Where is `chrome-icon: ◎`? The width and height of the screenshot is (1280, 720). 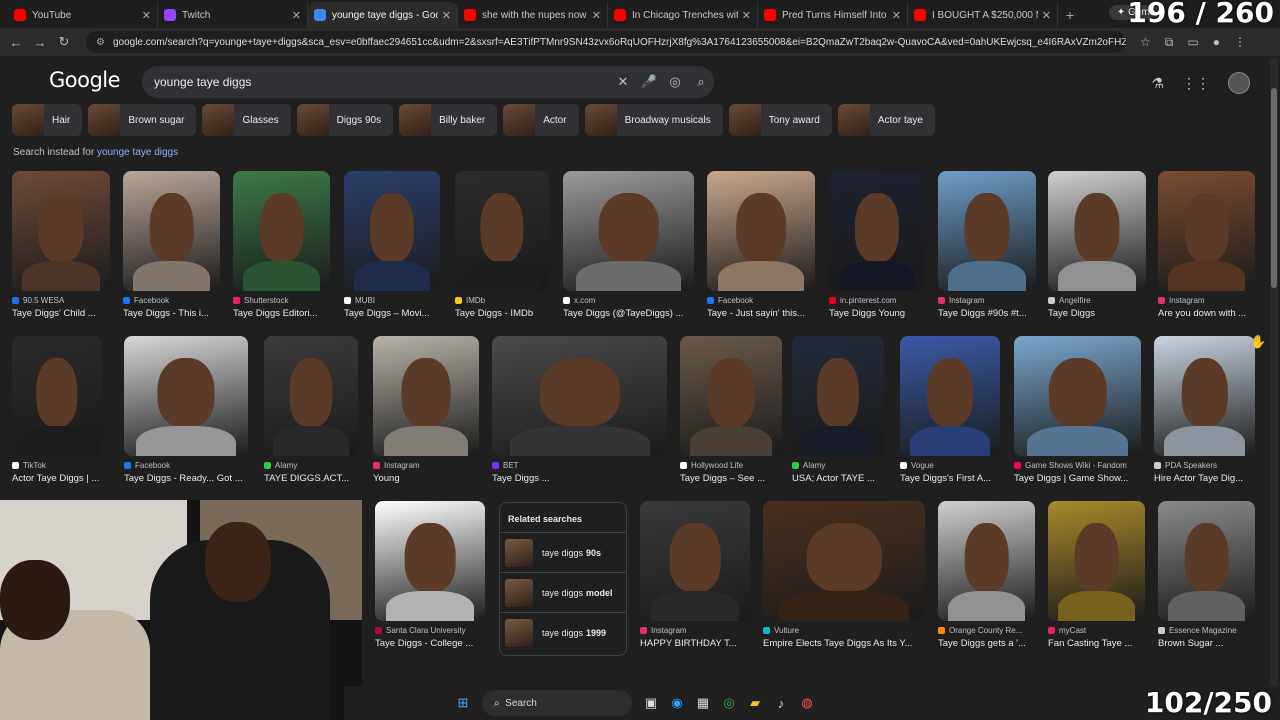
chrome-icon: ◎ is located at coordinates (729, 703).